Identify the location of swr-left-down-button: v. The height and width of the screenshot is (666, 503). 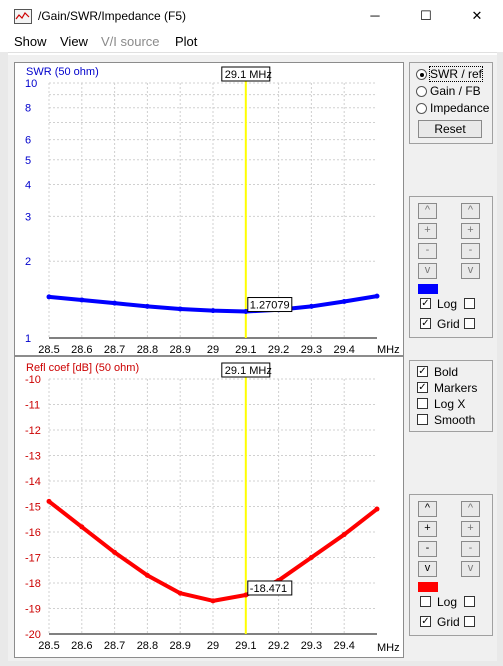
(427, 271).